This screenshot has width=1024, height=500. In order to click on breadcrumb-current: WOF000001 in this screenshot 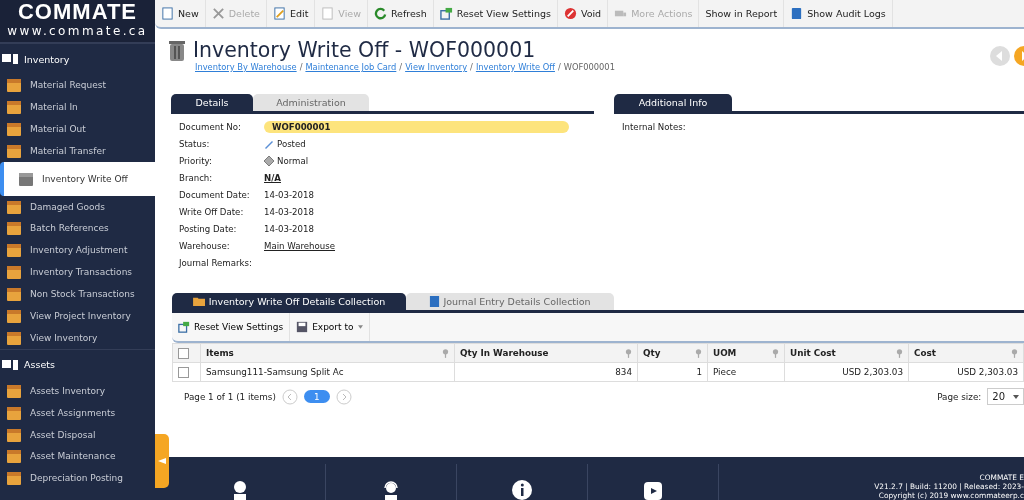, I will do `click(589, 67)`.